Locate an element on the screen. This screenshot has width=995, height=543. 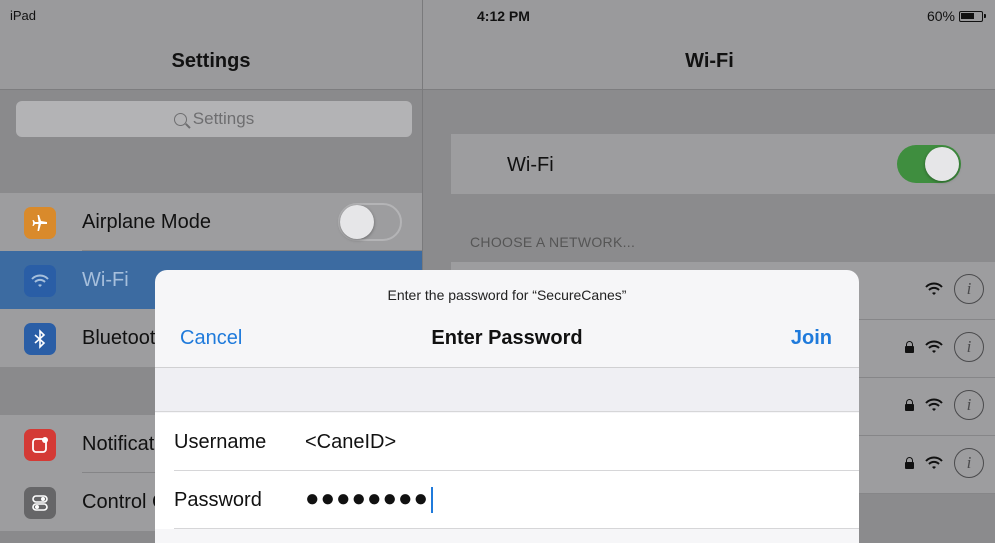
wifi-toggle is located at coordinates (929, 164).